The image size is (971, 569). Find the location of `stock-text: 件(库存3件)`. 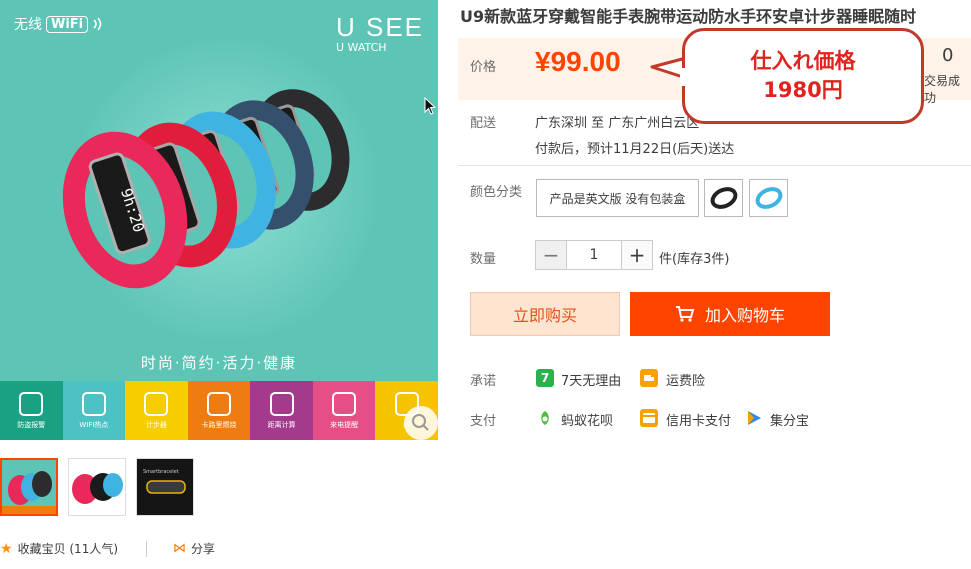

stock-text: 件(库存3件) is located at coordinates (694, 259).